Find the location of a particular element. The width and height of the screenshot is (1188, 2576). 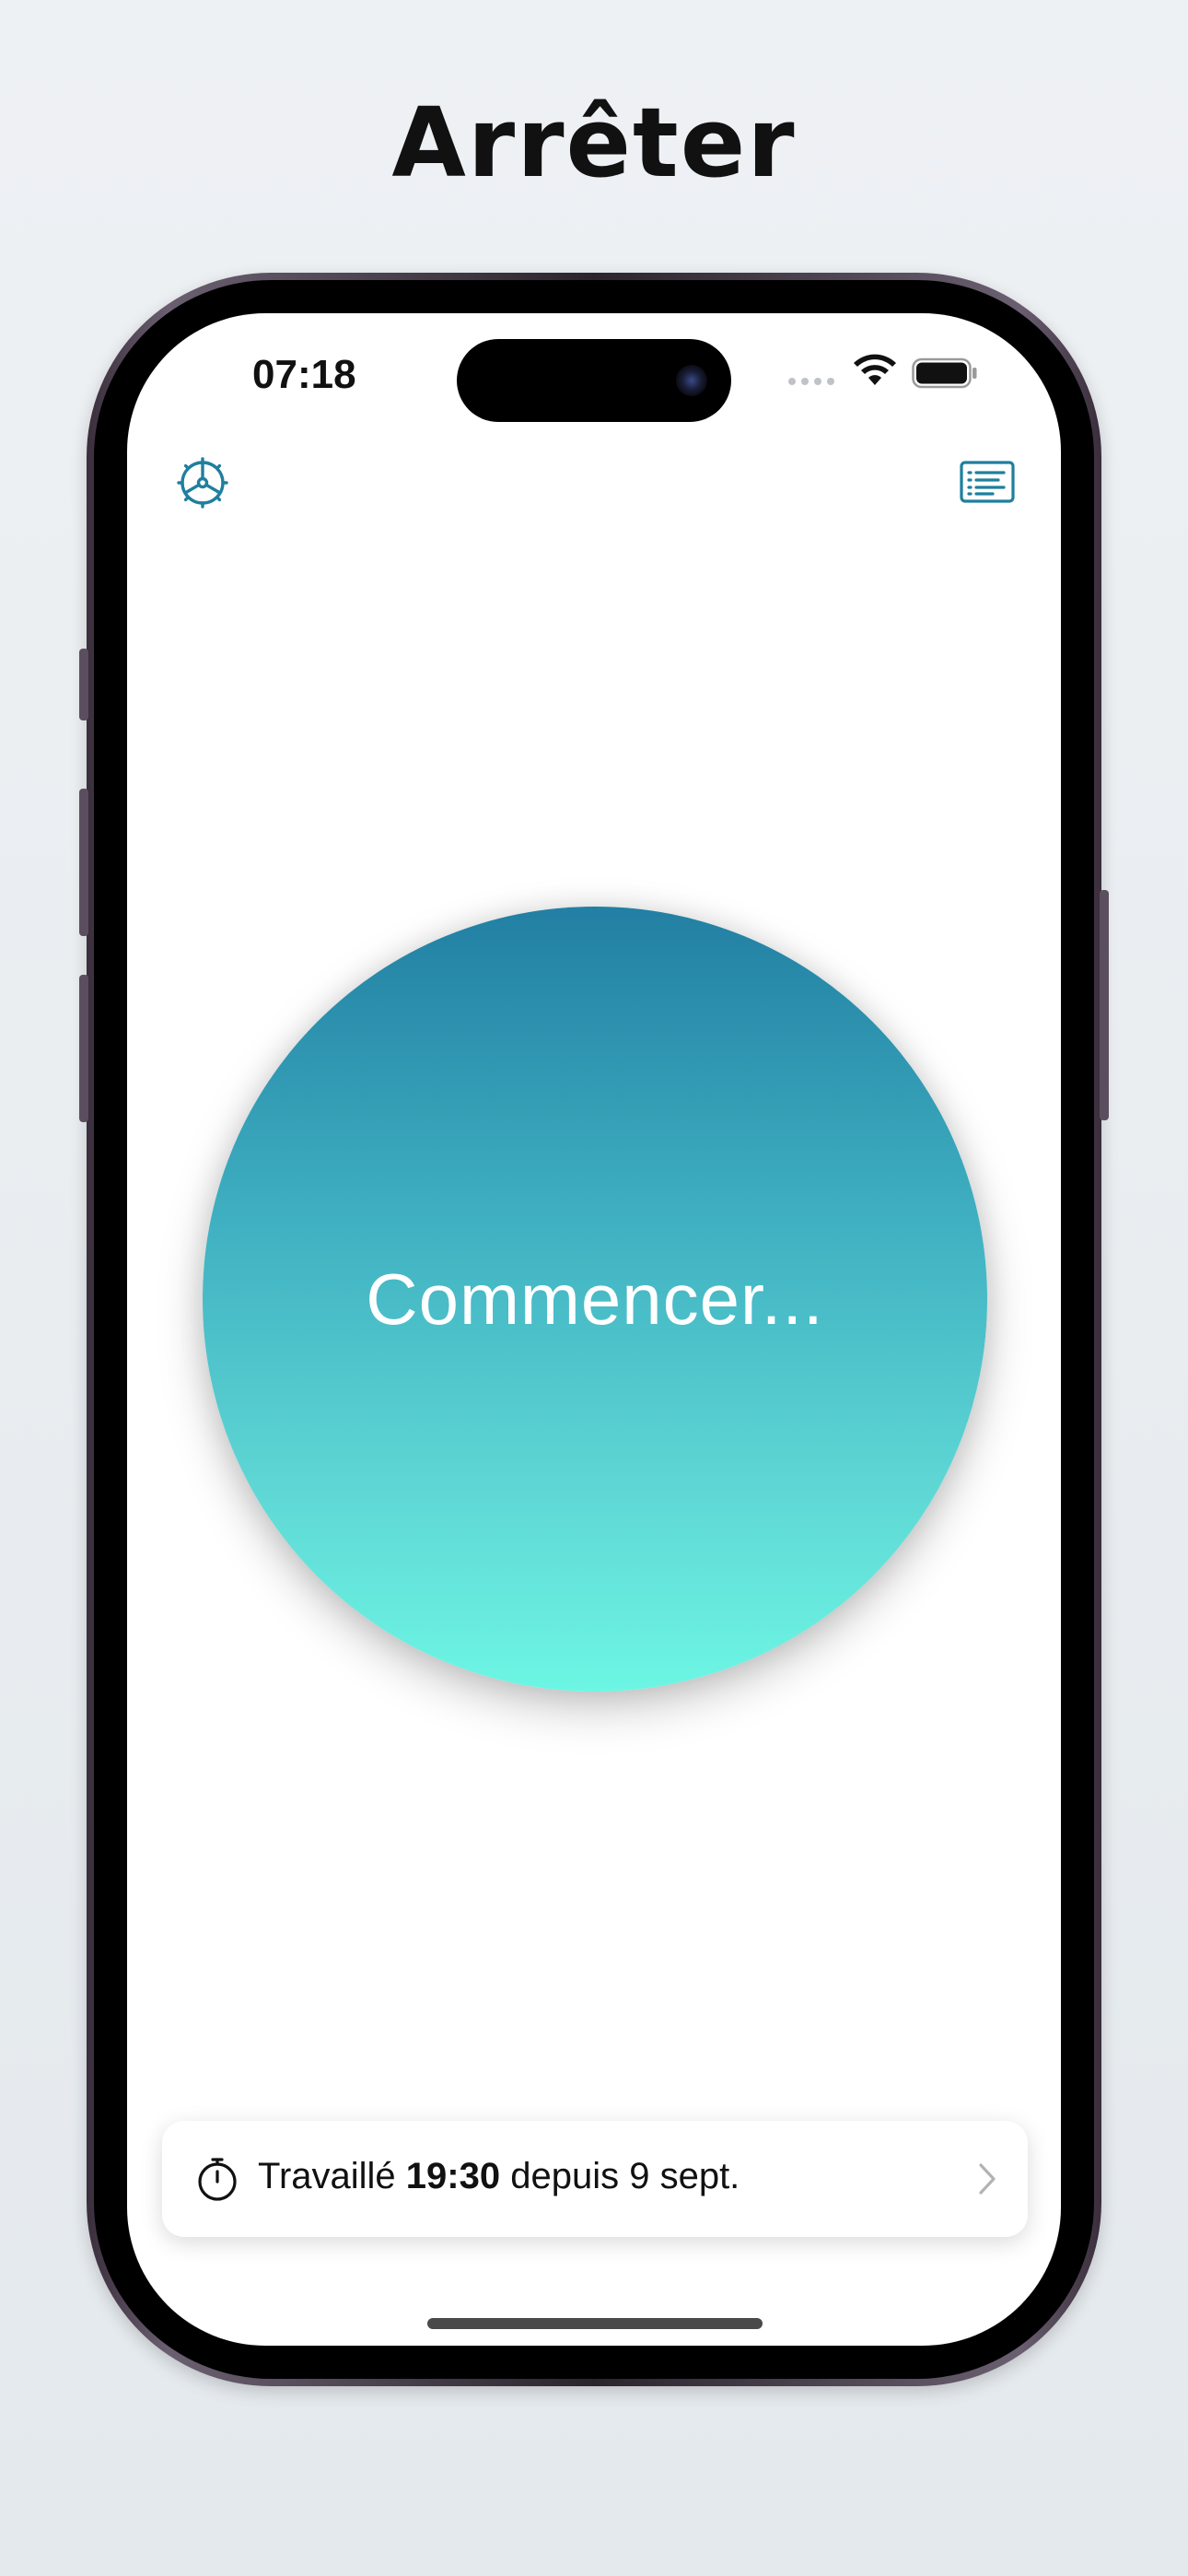

work-summary-text: Travaillé 19:30 depuis 9 sept. is located at coordinates (499, 2176).